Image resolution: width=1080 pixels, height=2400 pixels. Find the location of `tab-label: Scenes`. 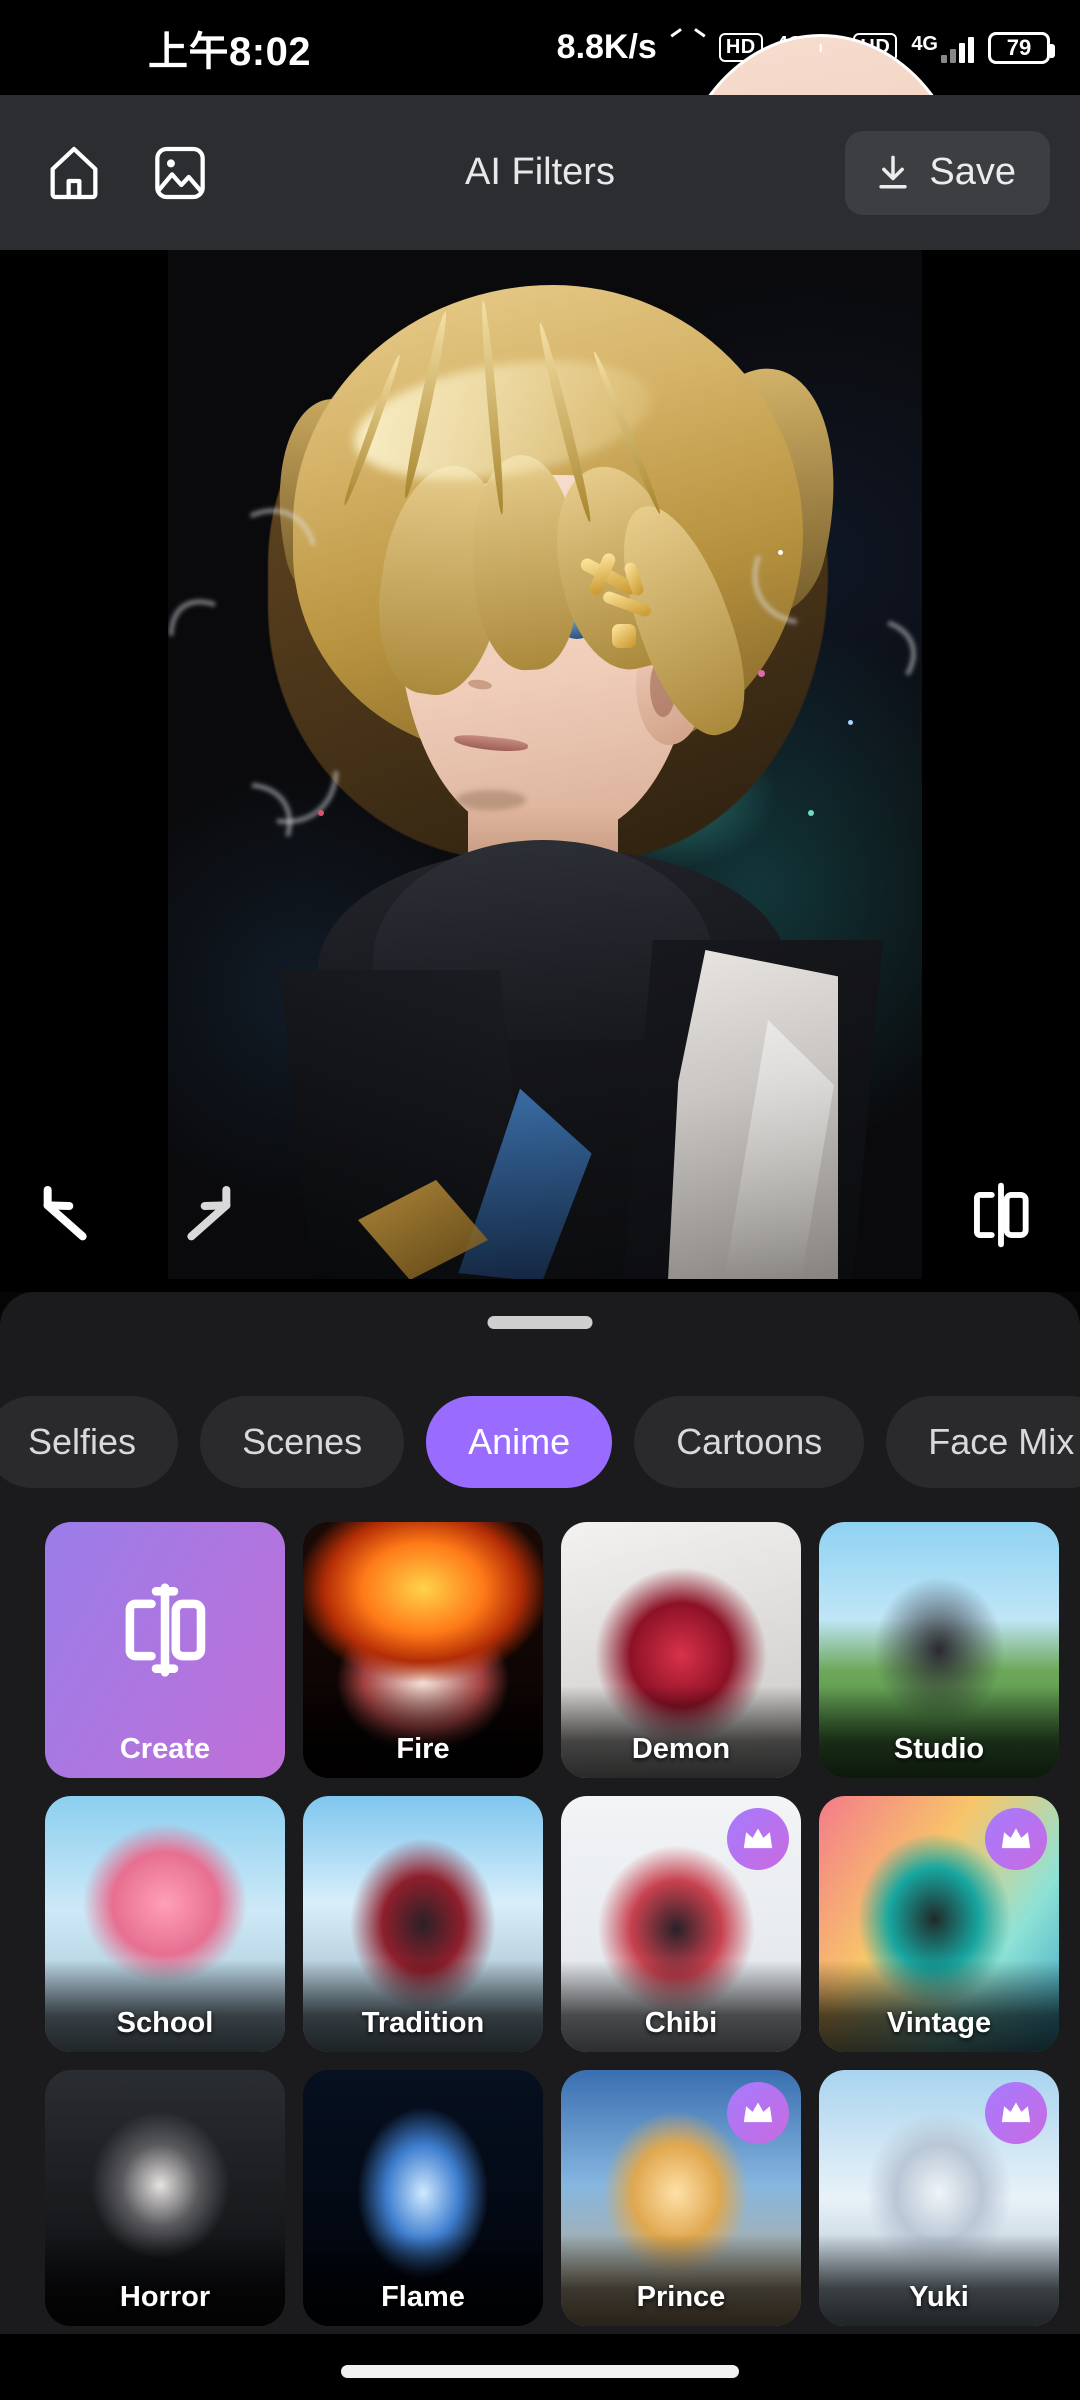

tab-label: Scenes is located at coordinates (302, 1441).